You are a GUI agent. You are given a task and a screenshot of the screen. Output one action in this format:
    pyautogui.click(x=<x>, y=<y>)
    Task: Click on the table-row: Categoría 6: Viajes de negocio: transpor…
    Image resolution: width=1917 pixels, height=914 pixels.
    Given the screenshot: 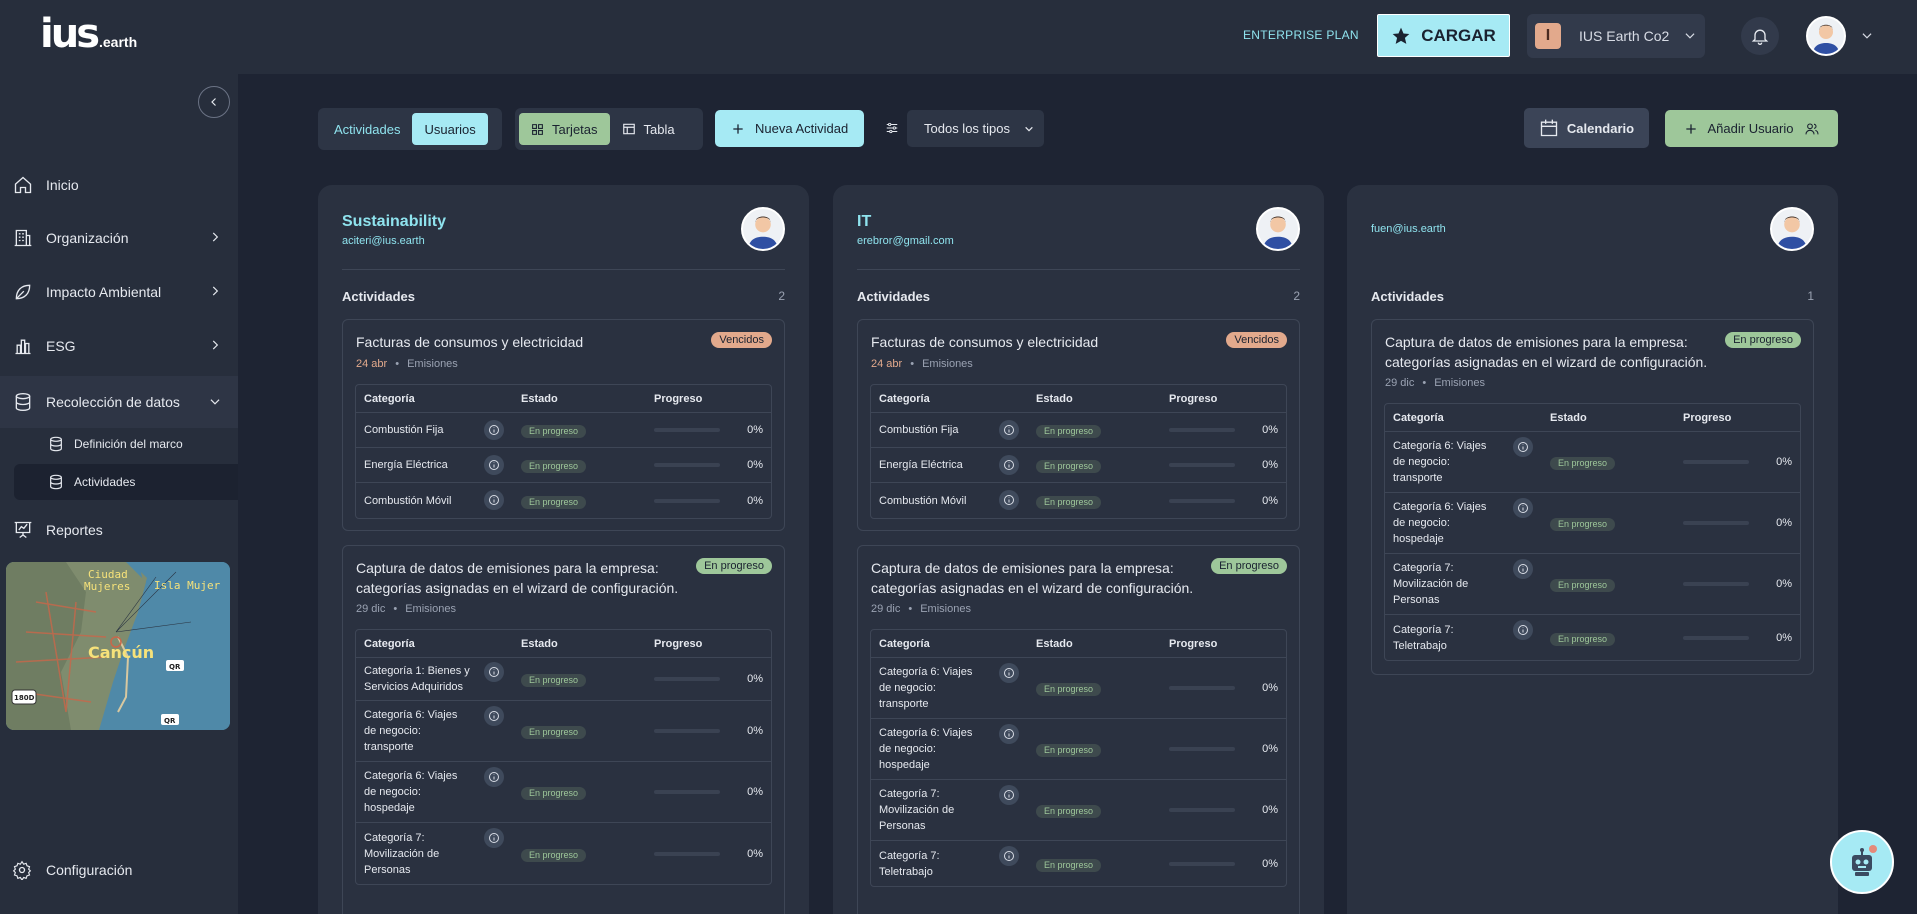 What is the action you would take?
    pyautogui.click(x=1078, y=688)
    